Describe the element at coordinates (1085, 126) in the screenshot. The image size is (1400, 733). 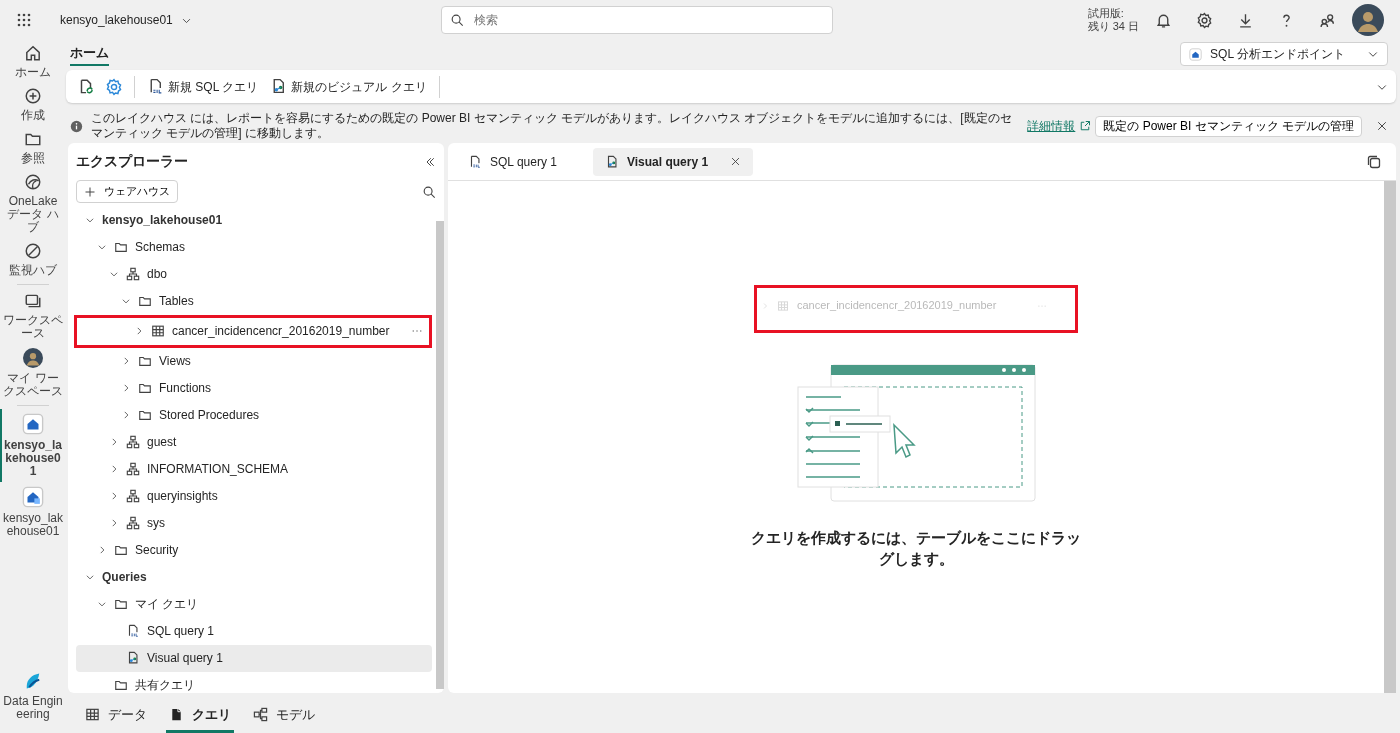
I see `external-link-icon` at that location.